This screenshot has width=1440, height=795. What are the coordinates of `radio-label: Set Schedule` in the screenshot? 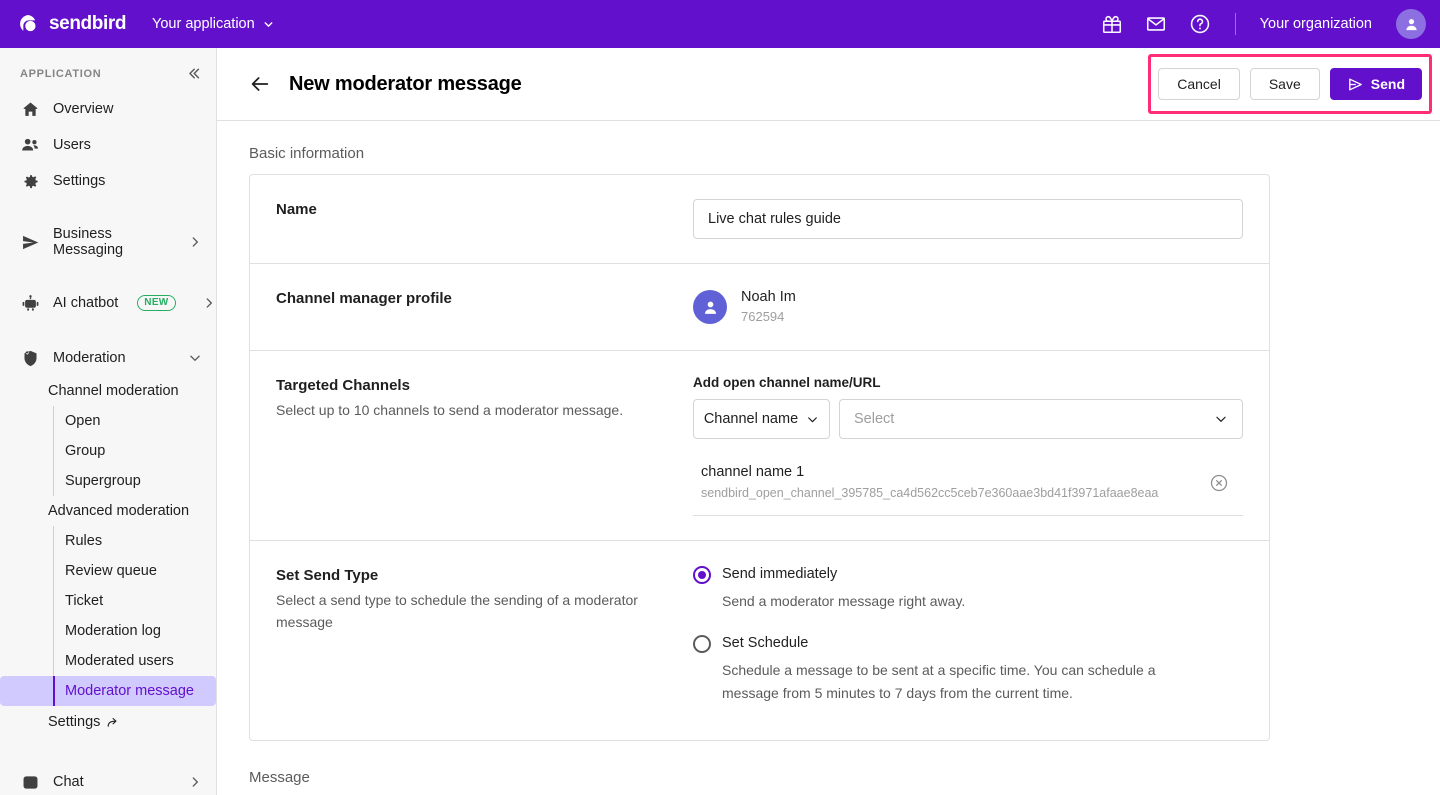 It's located at (765, 643).